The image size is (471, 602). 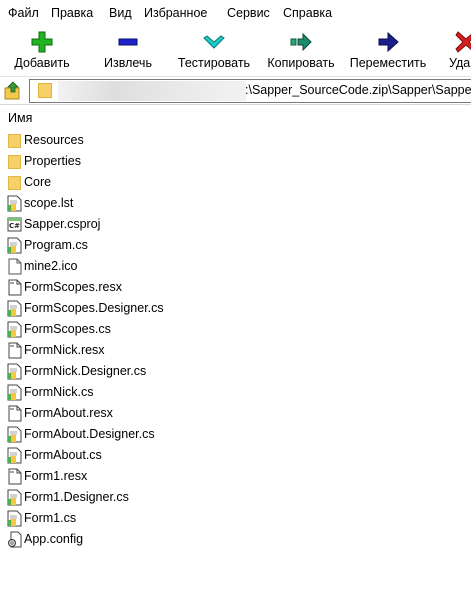 What do you see at coordinates (42, 63) in the screenshot?
I see `add-label: Добавить` at bounding box center [42, 63].